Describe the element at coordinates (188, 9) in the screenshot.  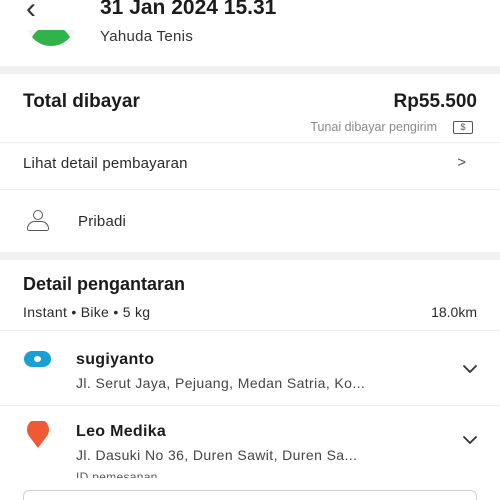
I see `page-title: 31 Jan 2024 15.31` at that location.